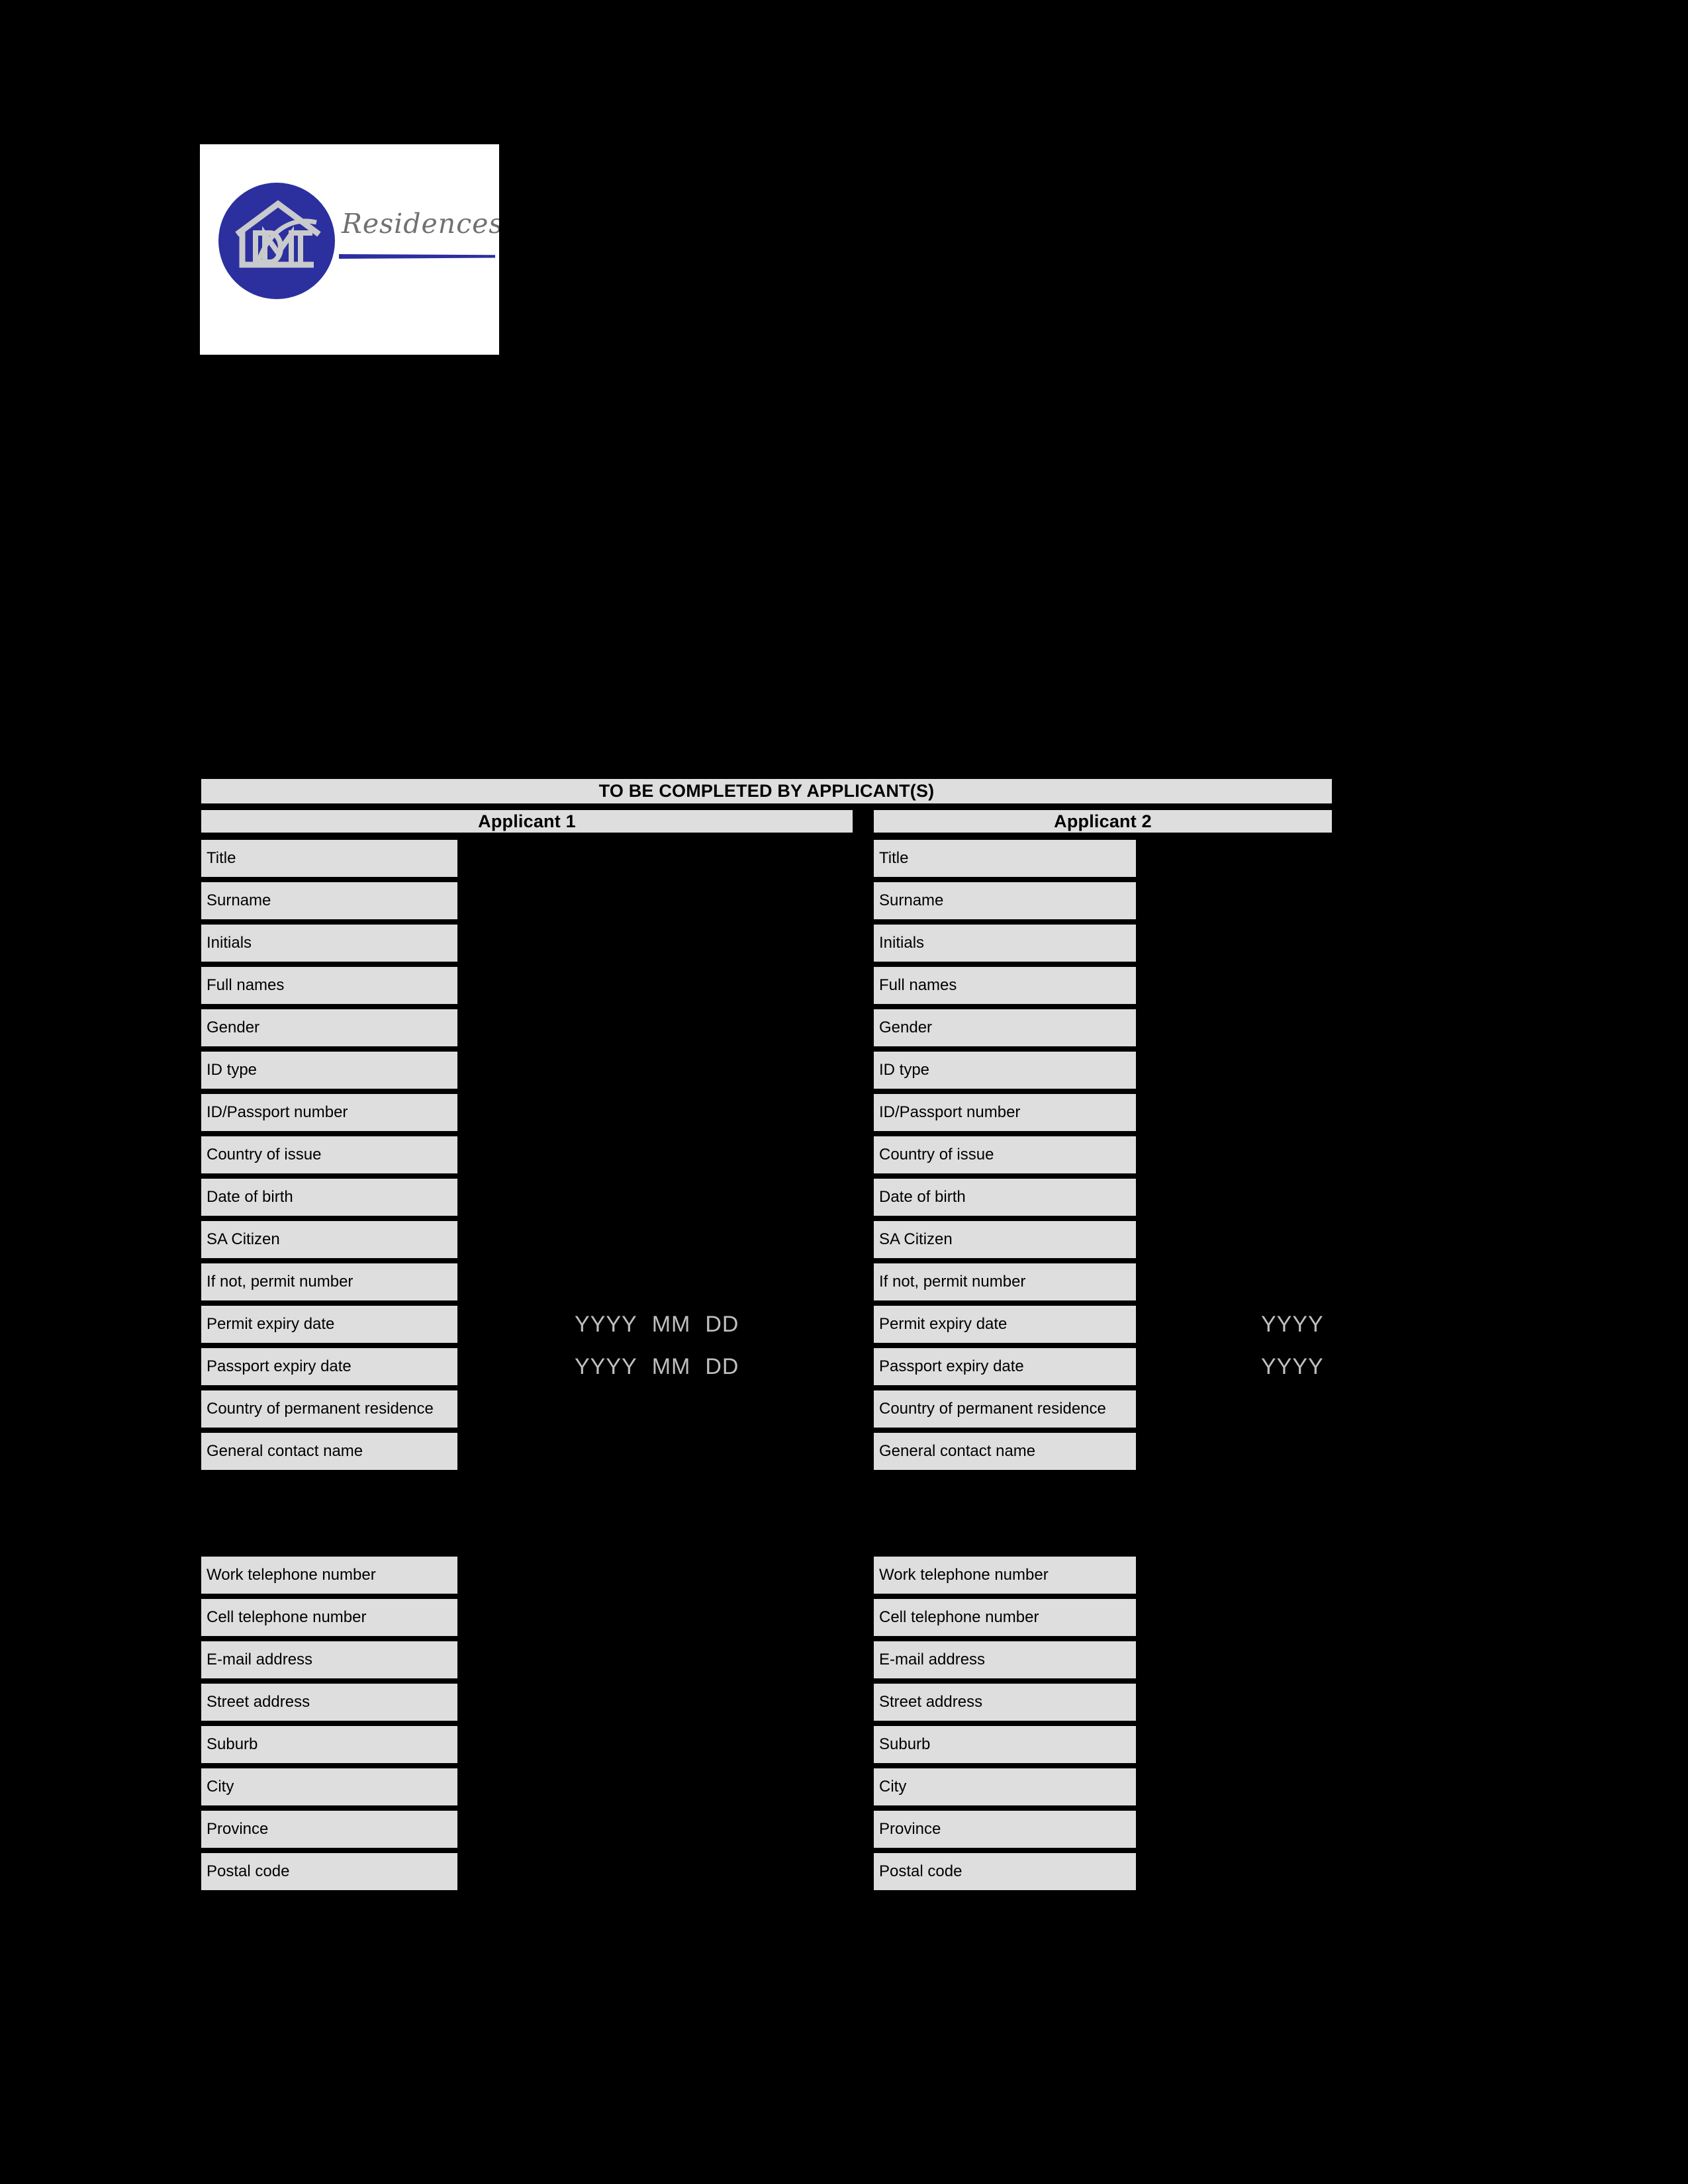 This screenshot has height=2184, width=1688. What do you see at coordinates (766, 792) in the screenshot?
I see `form-title-band: TO BE COMPLETED BY APPLICANT(S)` at bounding box center [766, 792].